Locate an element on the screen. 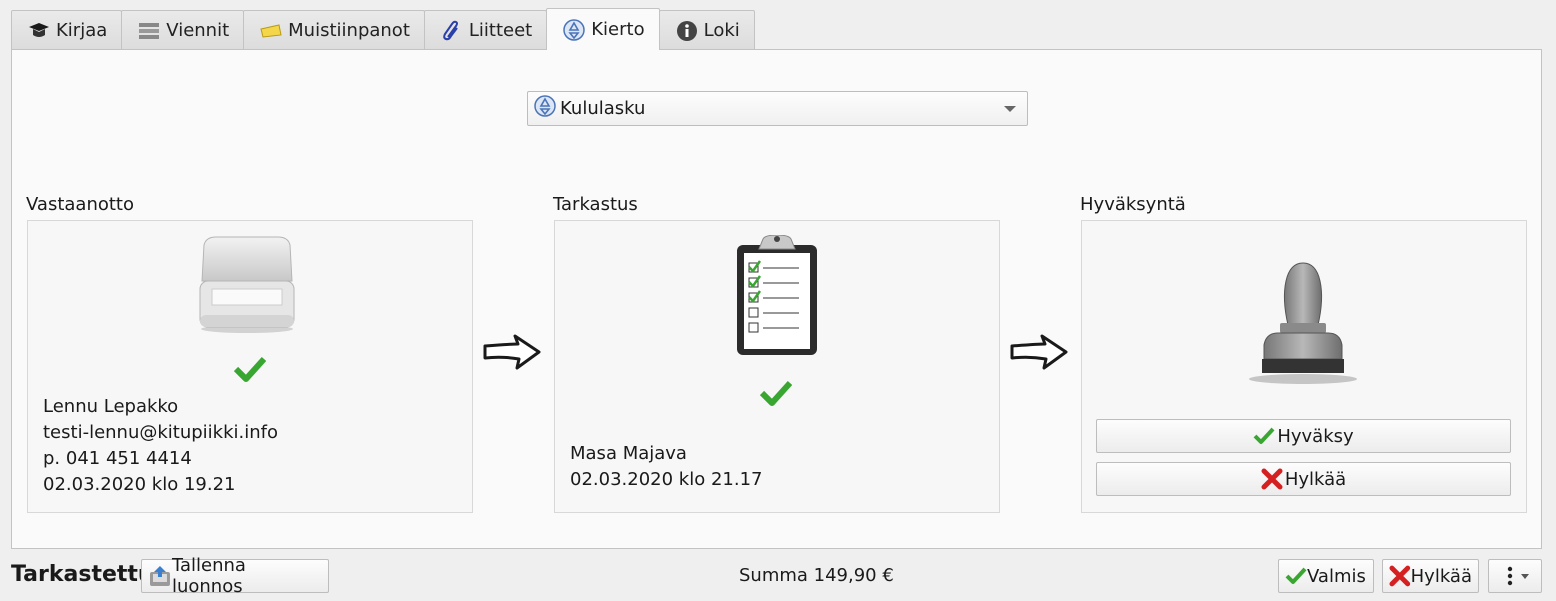 The width and height of the screenshot is (1556, 601). tab-label: Kirjaa is located at coordinates (82, 30).